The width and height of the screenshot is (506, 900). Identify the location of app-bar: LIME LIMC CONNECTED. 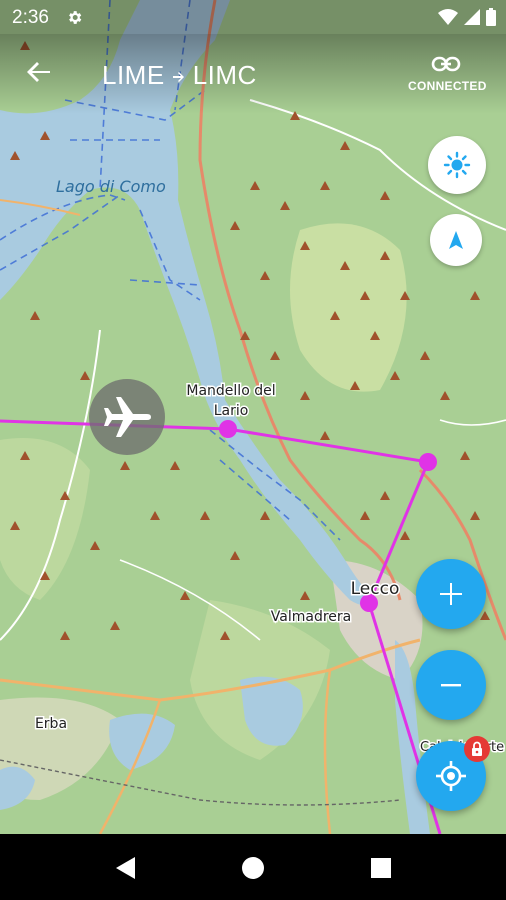
(253, 74).